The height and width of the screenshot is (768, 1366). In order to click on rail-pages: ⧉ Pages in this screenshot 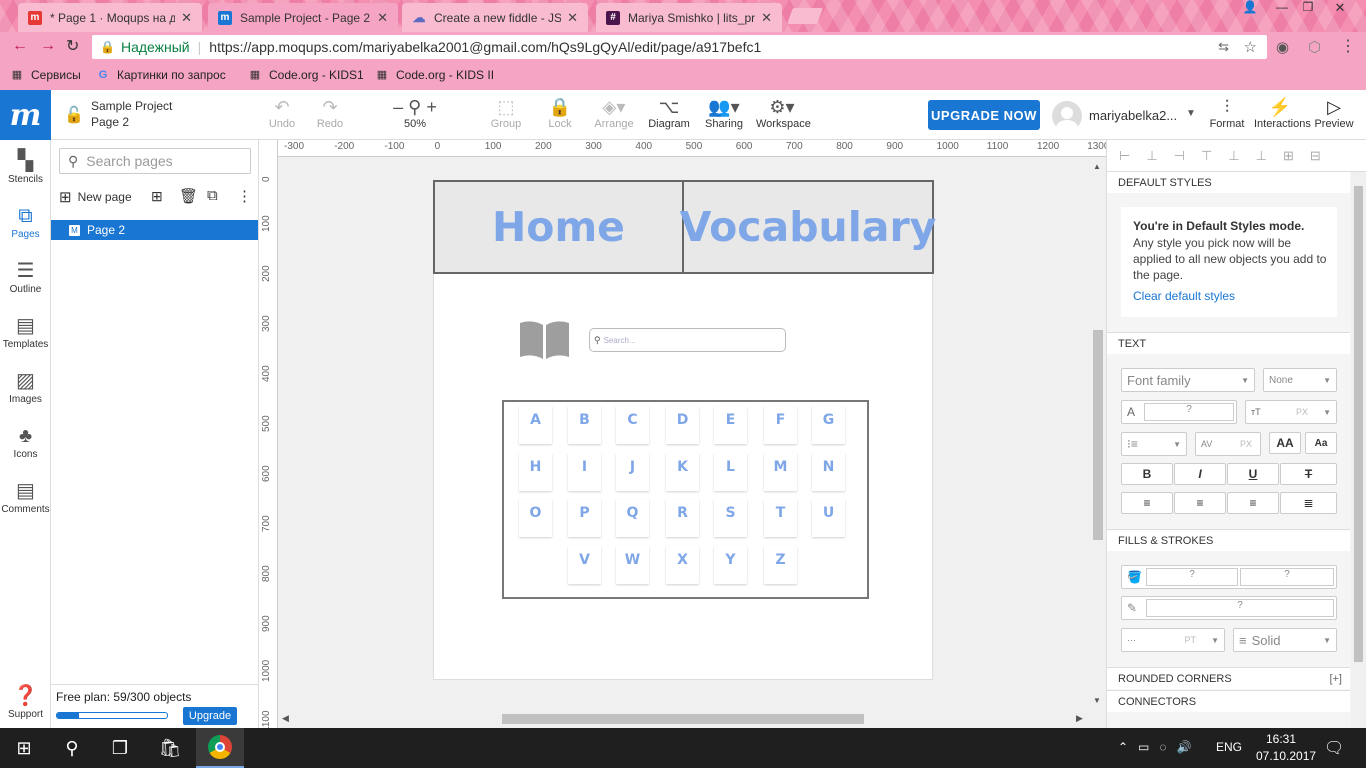, I will do `click(25, 221)`.